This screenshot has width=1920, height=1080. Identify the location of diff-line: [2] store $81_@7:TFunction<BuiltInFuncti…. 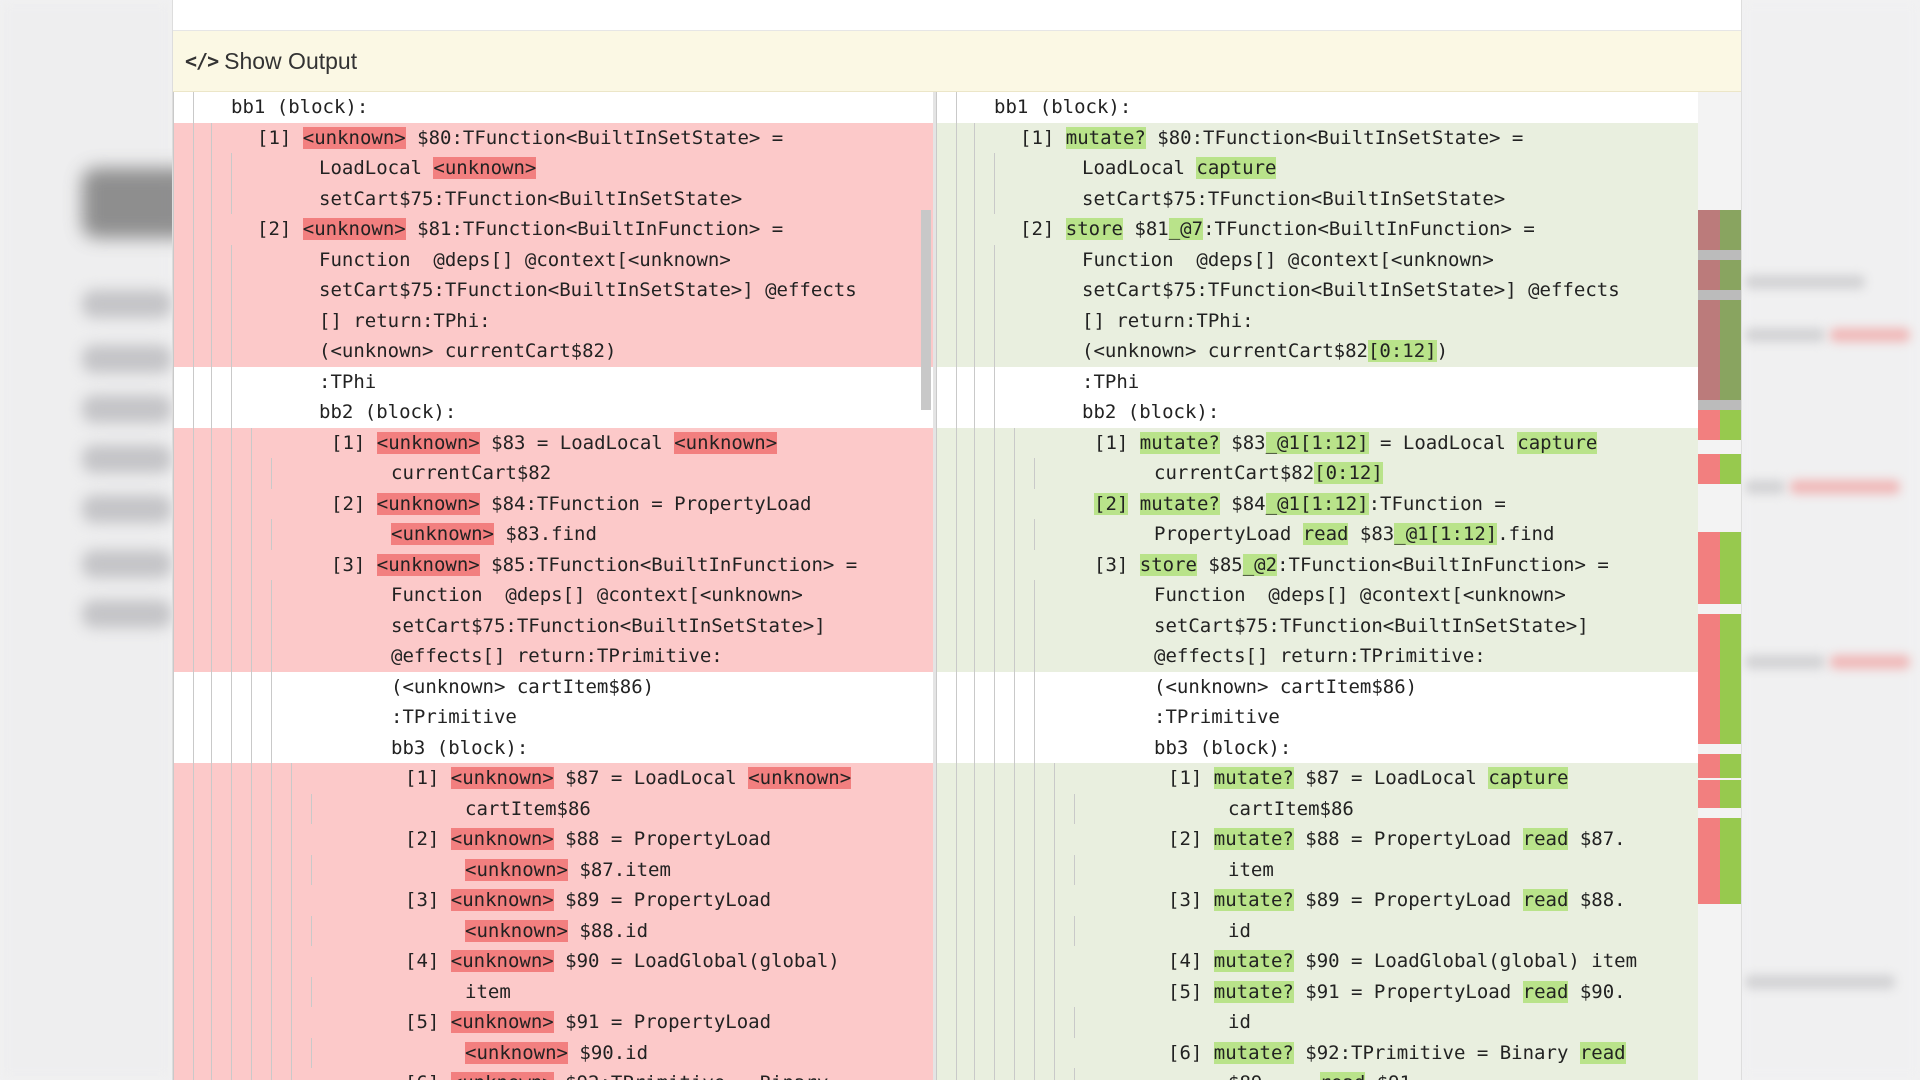
(1338, 229).